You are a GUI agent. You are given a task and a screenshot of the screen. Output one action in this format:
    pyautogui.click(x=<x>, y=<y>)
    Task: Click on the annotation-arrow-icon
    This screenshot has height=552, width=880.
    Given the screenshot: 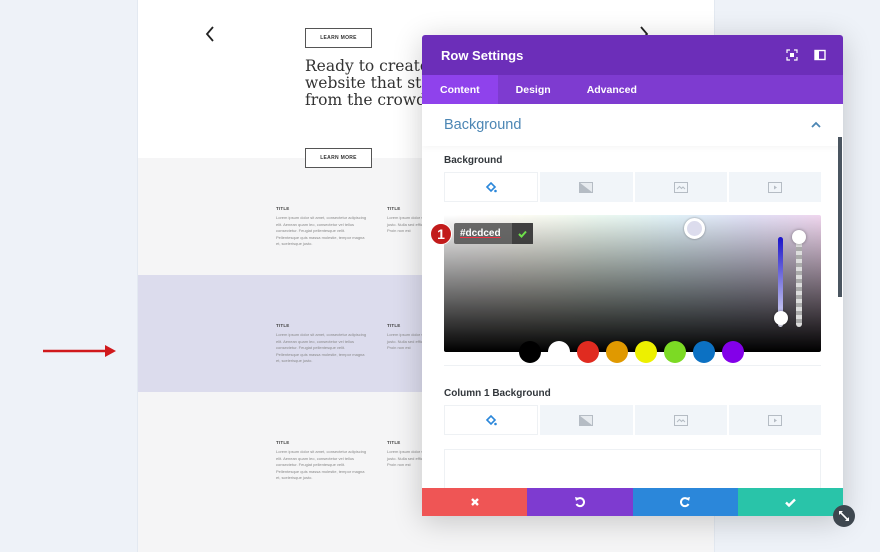 What is the action you would take?
    pyautogui.click(x=79, y=351)
    